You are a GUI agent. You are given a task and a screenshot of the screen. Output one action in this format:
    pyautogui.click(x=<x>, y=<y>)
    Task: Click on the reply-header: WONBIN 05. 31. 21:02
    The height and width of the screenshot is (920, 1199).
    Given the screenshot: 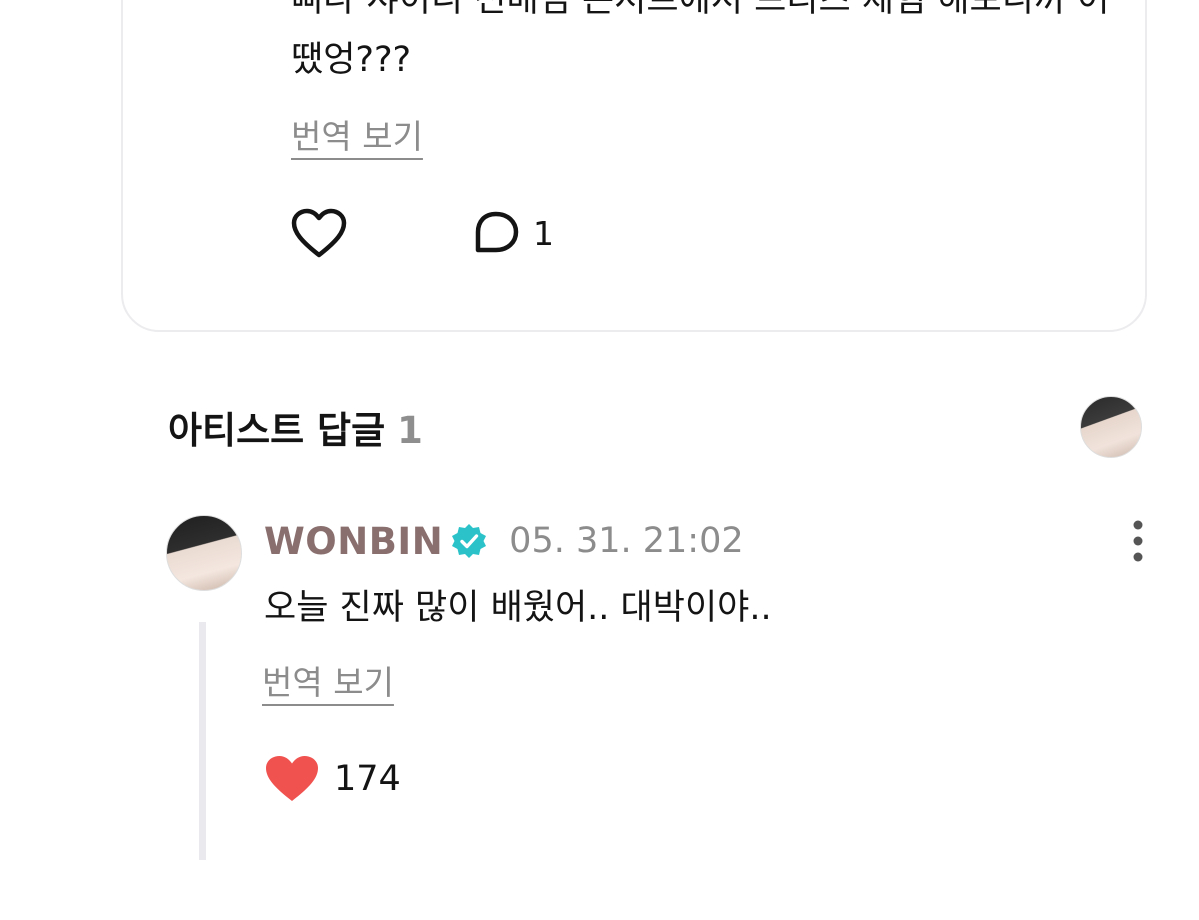 What is the action you would take?
    pyautogui.click(x=504, y=541)
    